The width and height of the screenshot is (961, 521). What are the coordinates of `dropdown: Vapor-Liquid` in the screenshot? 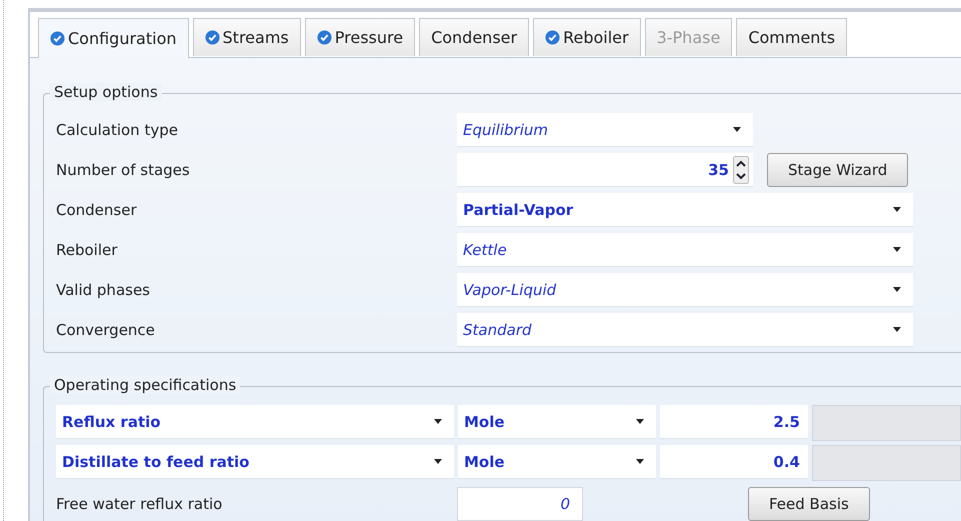 It's located at (685, 290).